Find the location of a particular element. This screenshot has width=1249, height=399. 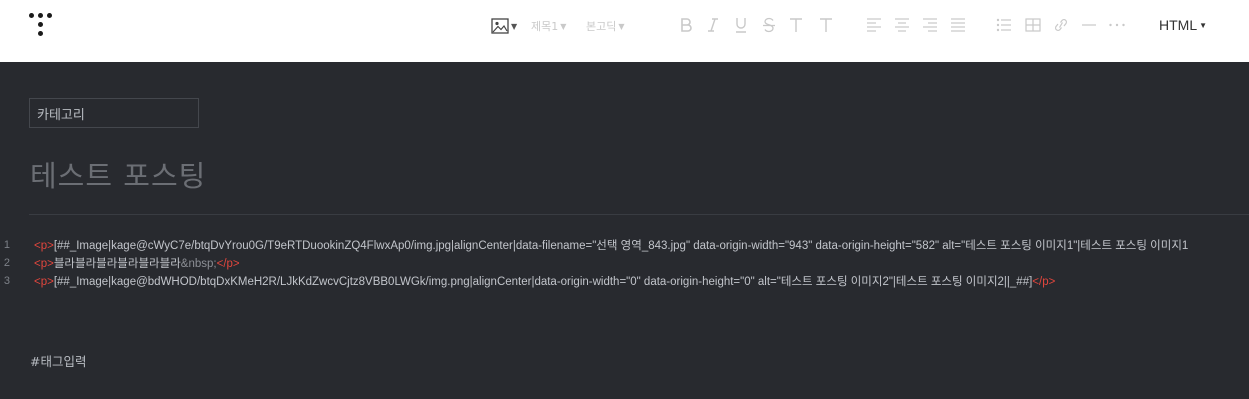

heading-select: 제목1 ▼ is located at coordinates (548, 26).